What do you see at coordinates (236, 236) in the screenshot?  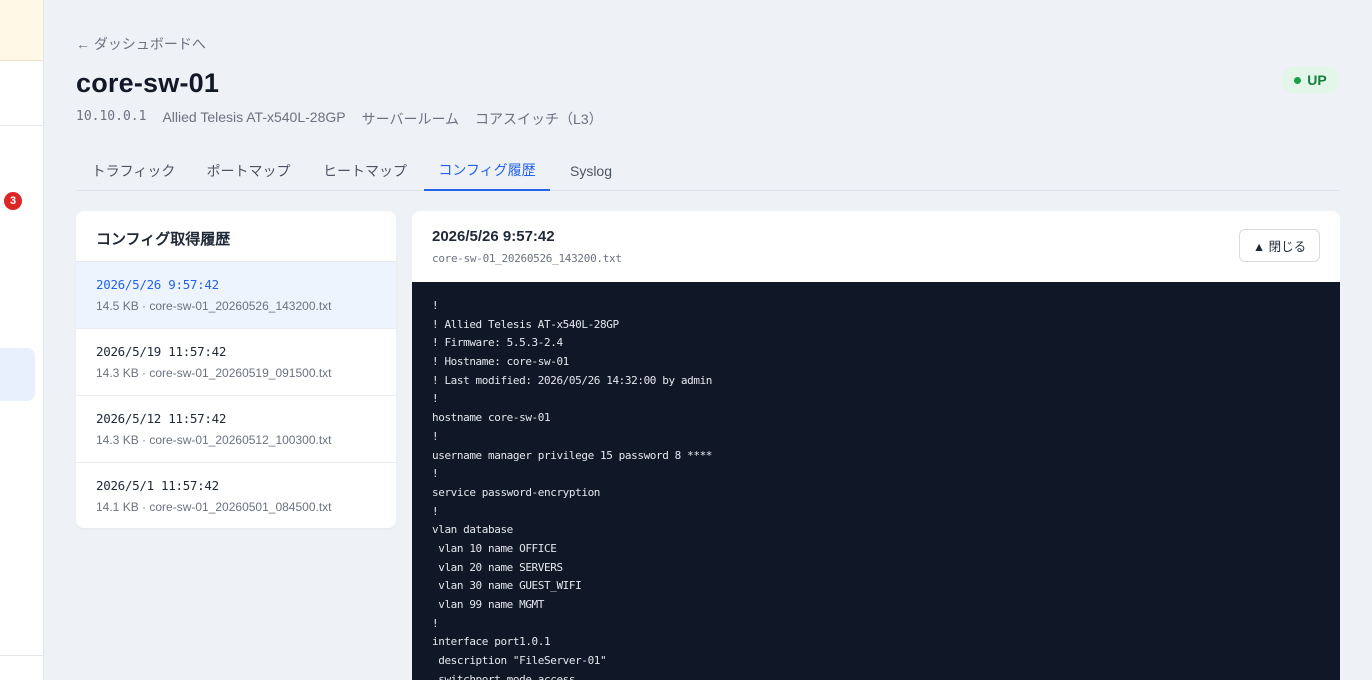 I see `config-history-title: コンフィグ取得履歴` at bounding box center [236, 236].